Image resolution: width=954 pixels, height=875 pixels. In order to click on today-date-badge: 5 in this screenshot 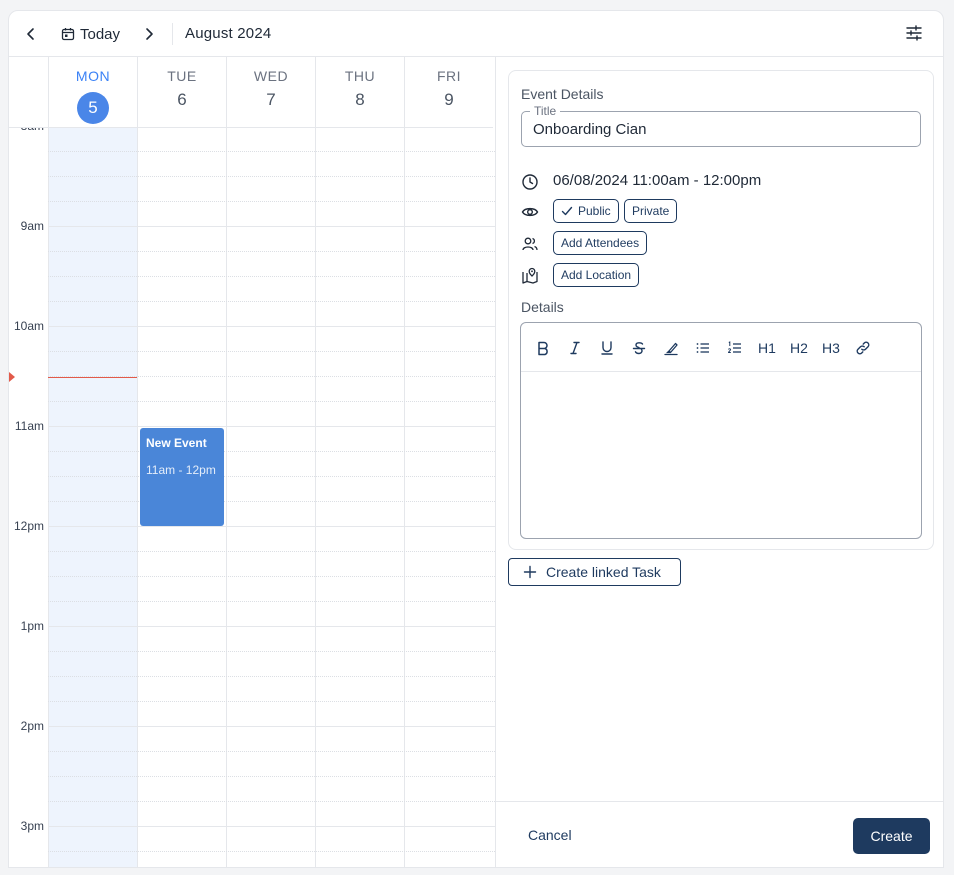, I will do `click(93, 108)`.